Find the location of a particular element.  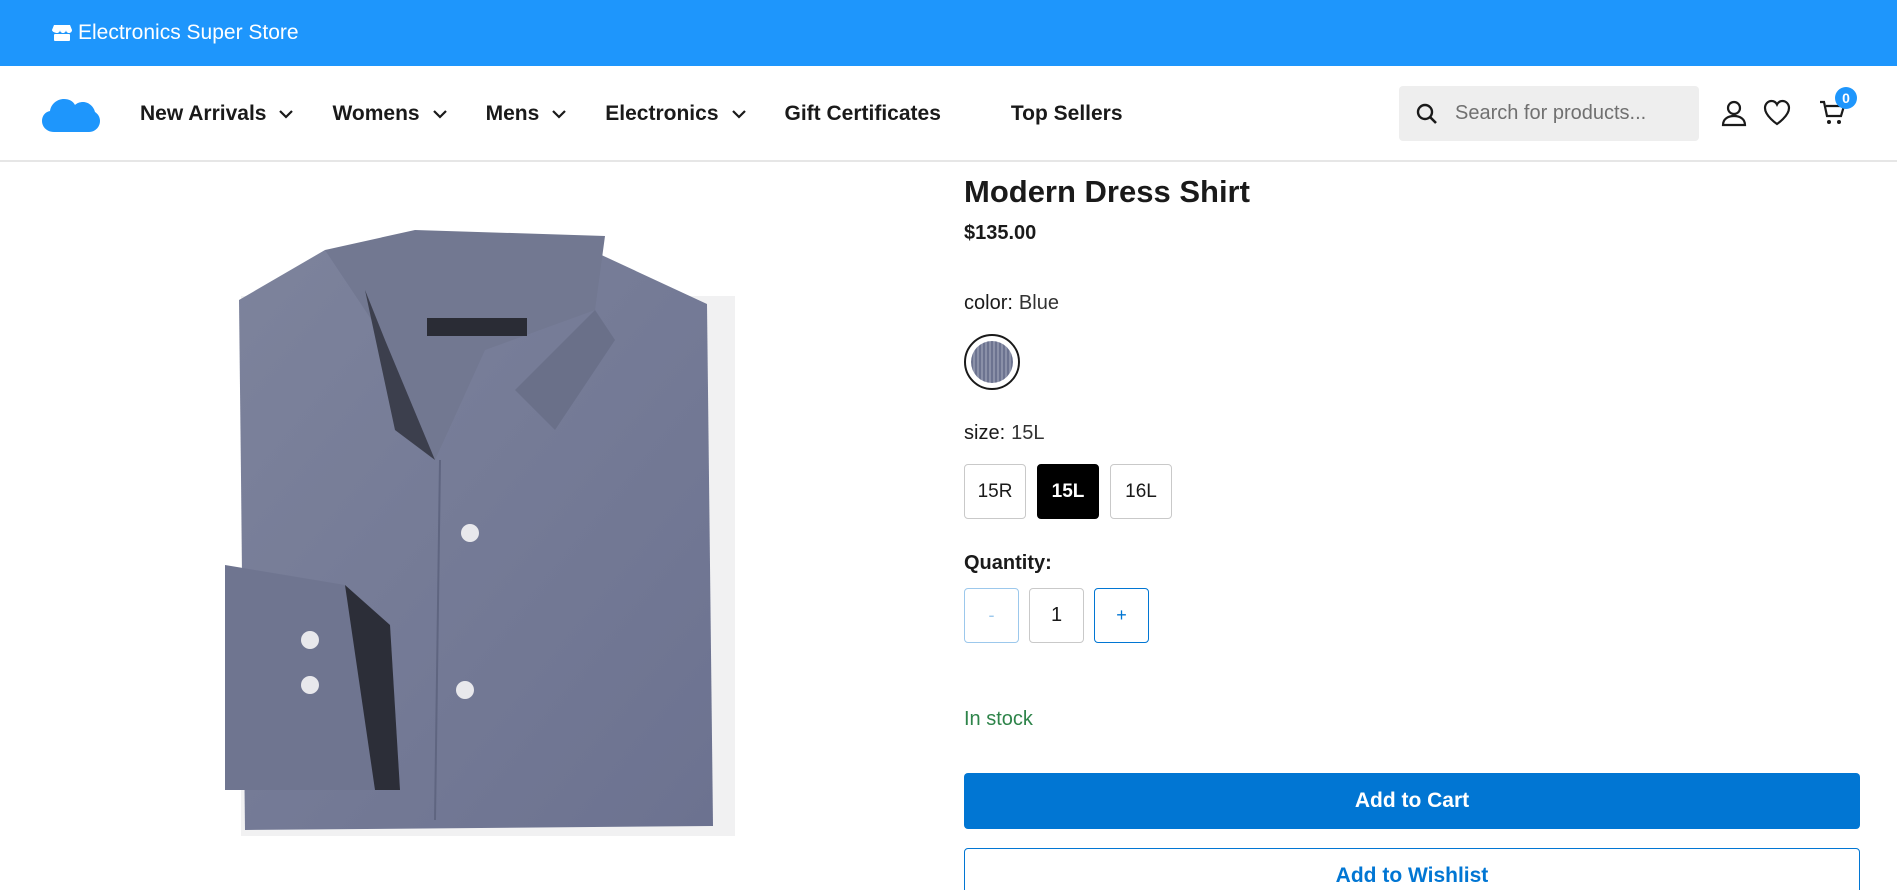

size-option-16l: 16L is located at coordinates (1141, 491).